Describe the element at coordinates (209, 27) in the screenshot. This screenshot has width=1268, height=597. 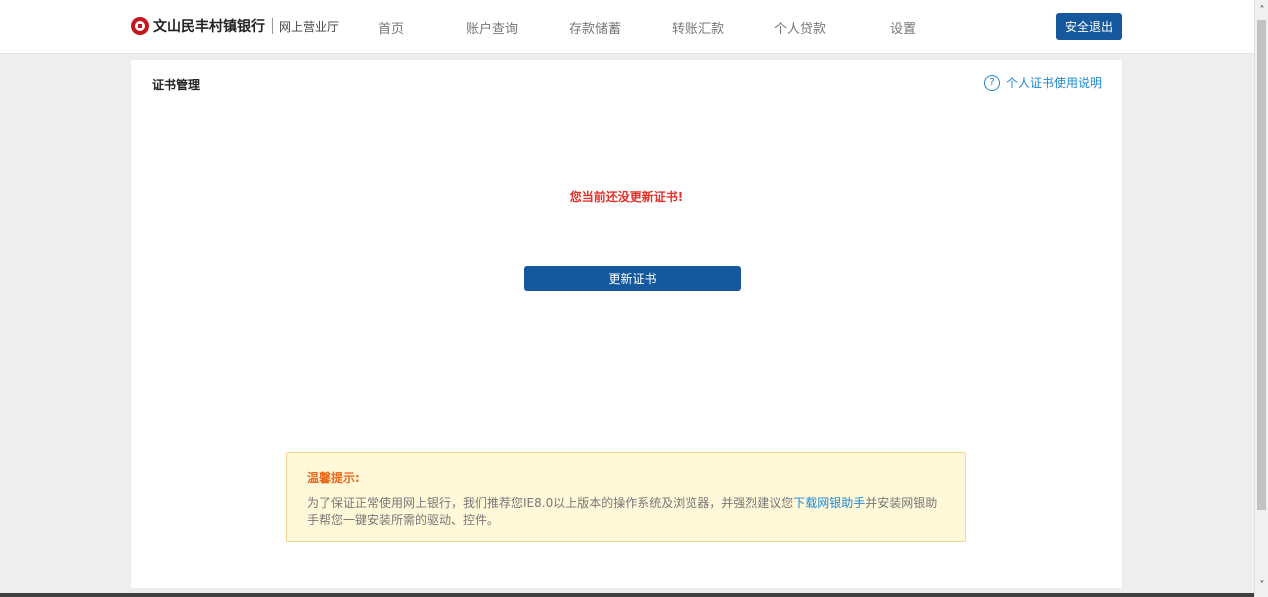
I see `bank-name: 文山民丰村镇银行` at that location.